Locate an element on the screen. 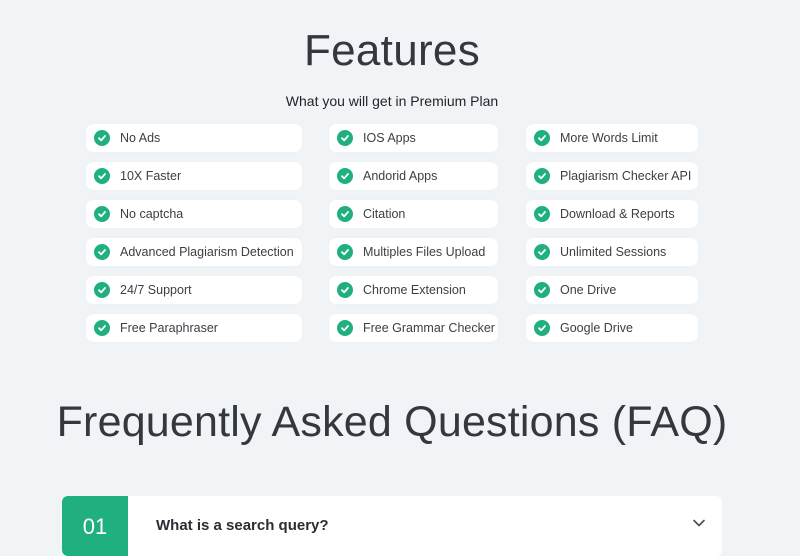  feature-label: Citation is located at coordinates (384, 214).